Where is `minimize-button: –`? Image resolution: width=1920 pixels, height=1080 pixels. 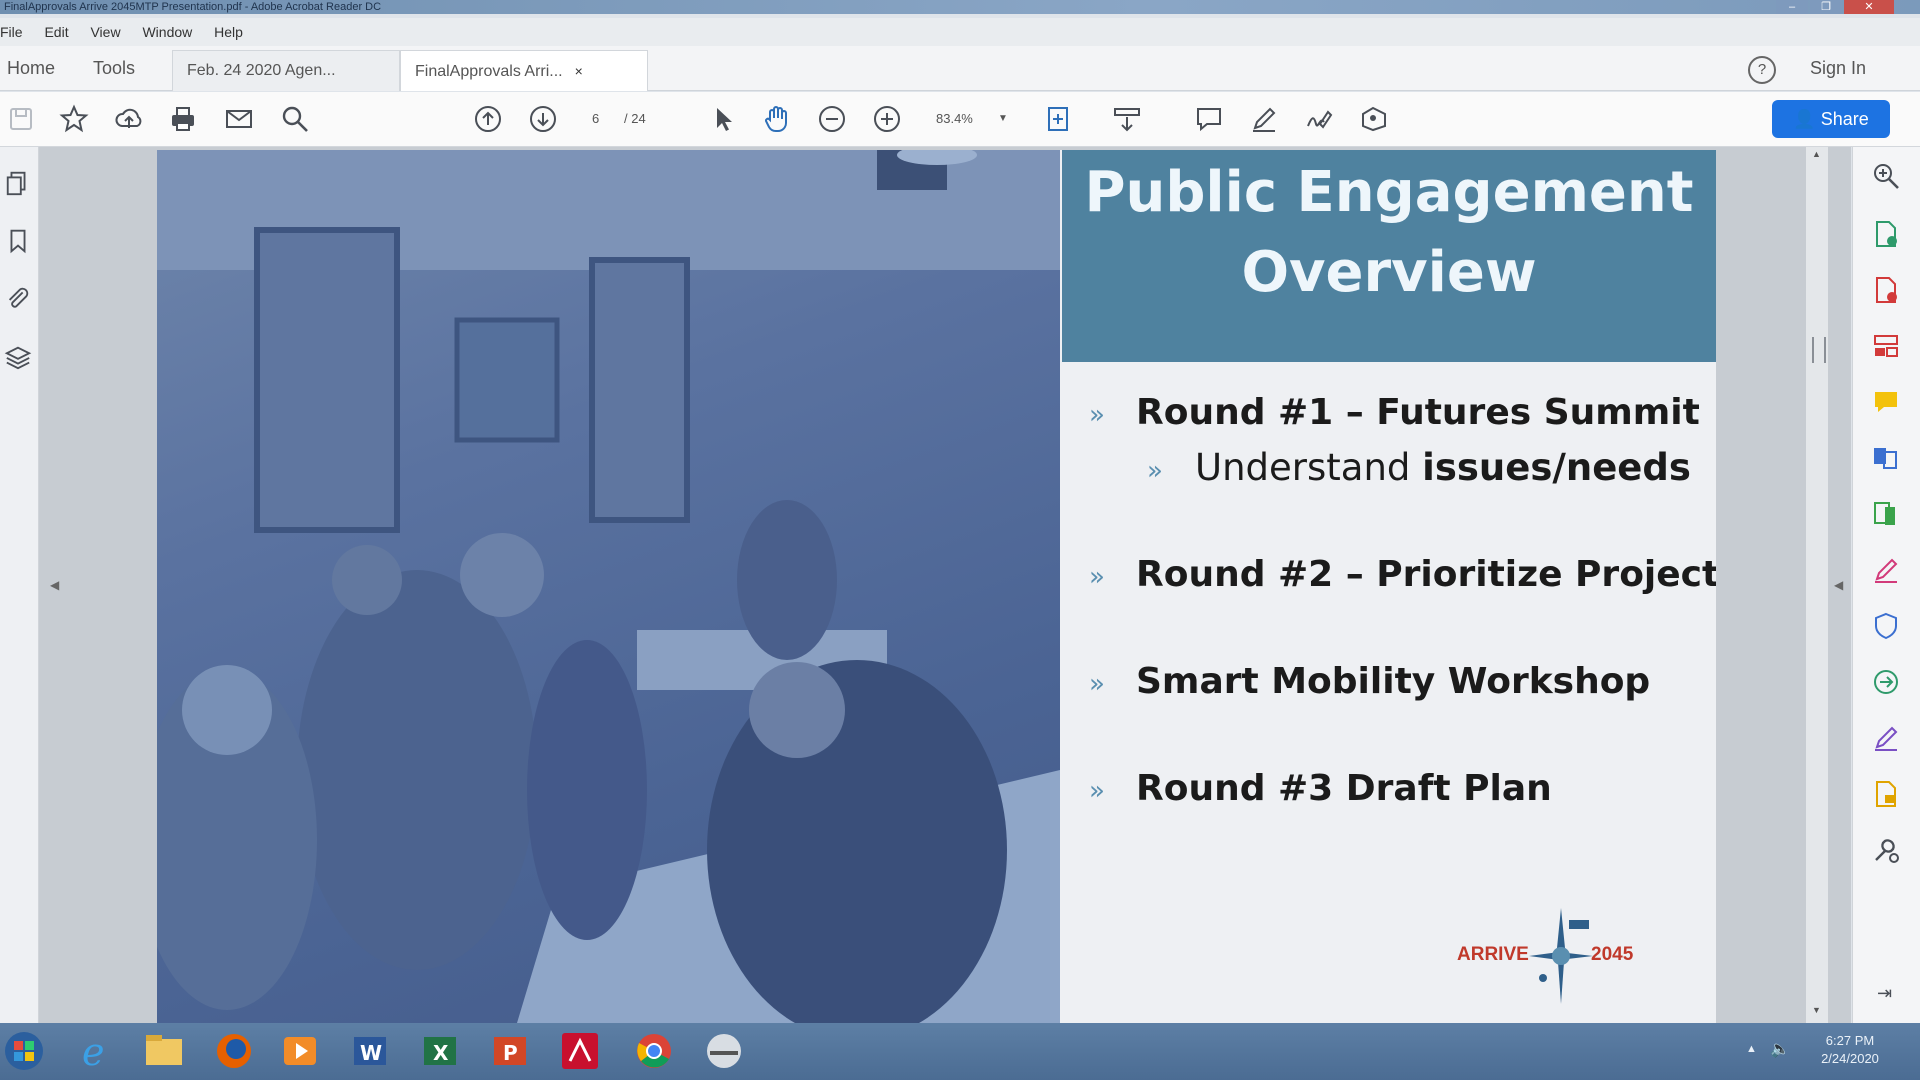
minimize-button: – is located at coordinates (1792, 7).